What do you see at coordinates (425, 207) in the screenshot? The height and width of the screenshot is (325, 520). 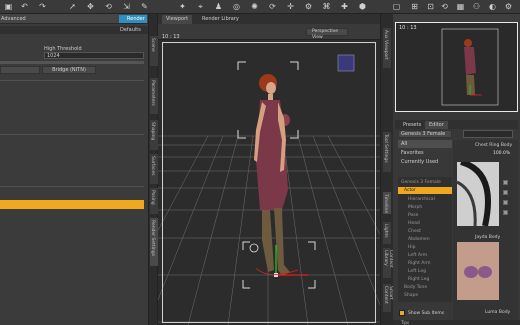 I see `tree-item: Morph` at bounding box center [425, 207].